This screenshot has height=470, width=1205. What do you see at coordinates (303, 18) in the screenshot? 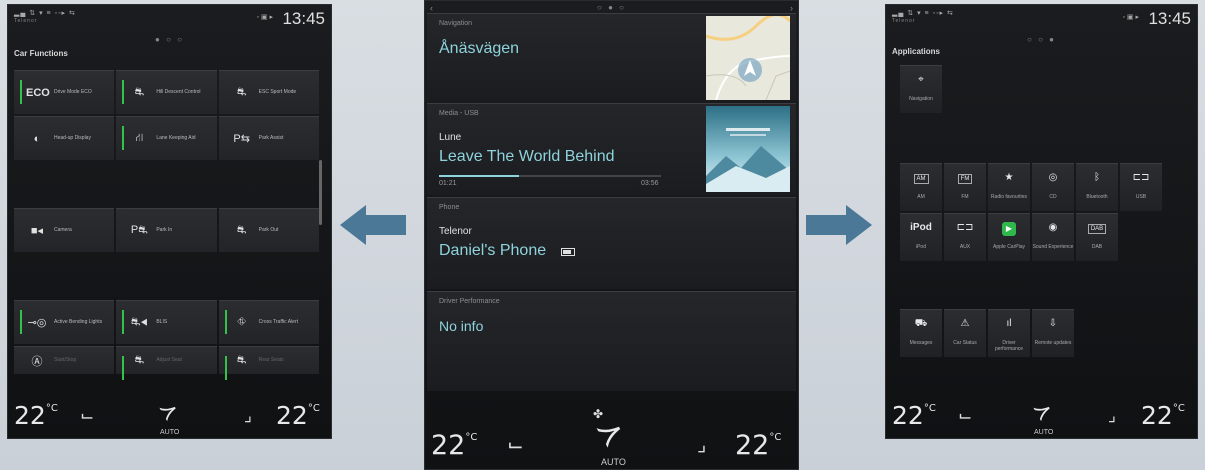
I see `clock: 13:45` at bounding box center [303, 18].